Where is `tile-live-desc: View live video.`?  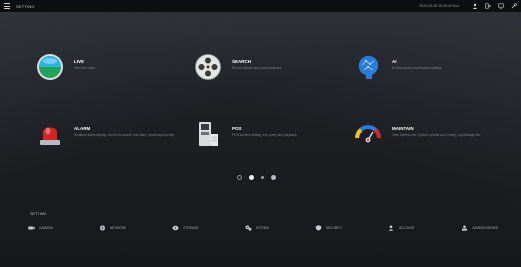
tile-live-desc: View live video. is located at coordinates (85, 68).